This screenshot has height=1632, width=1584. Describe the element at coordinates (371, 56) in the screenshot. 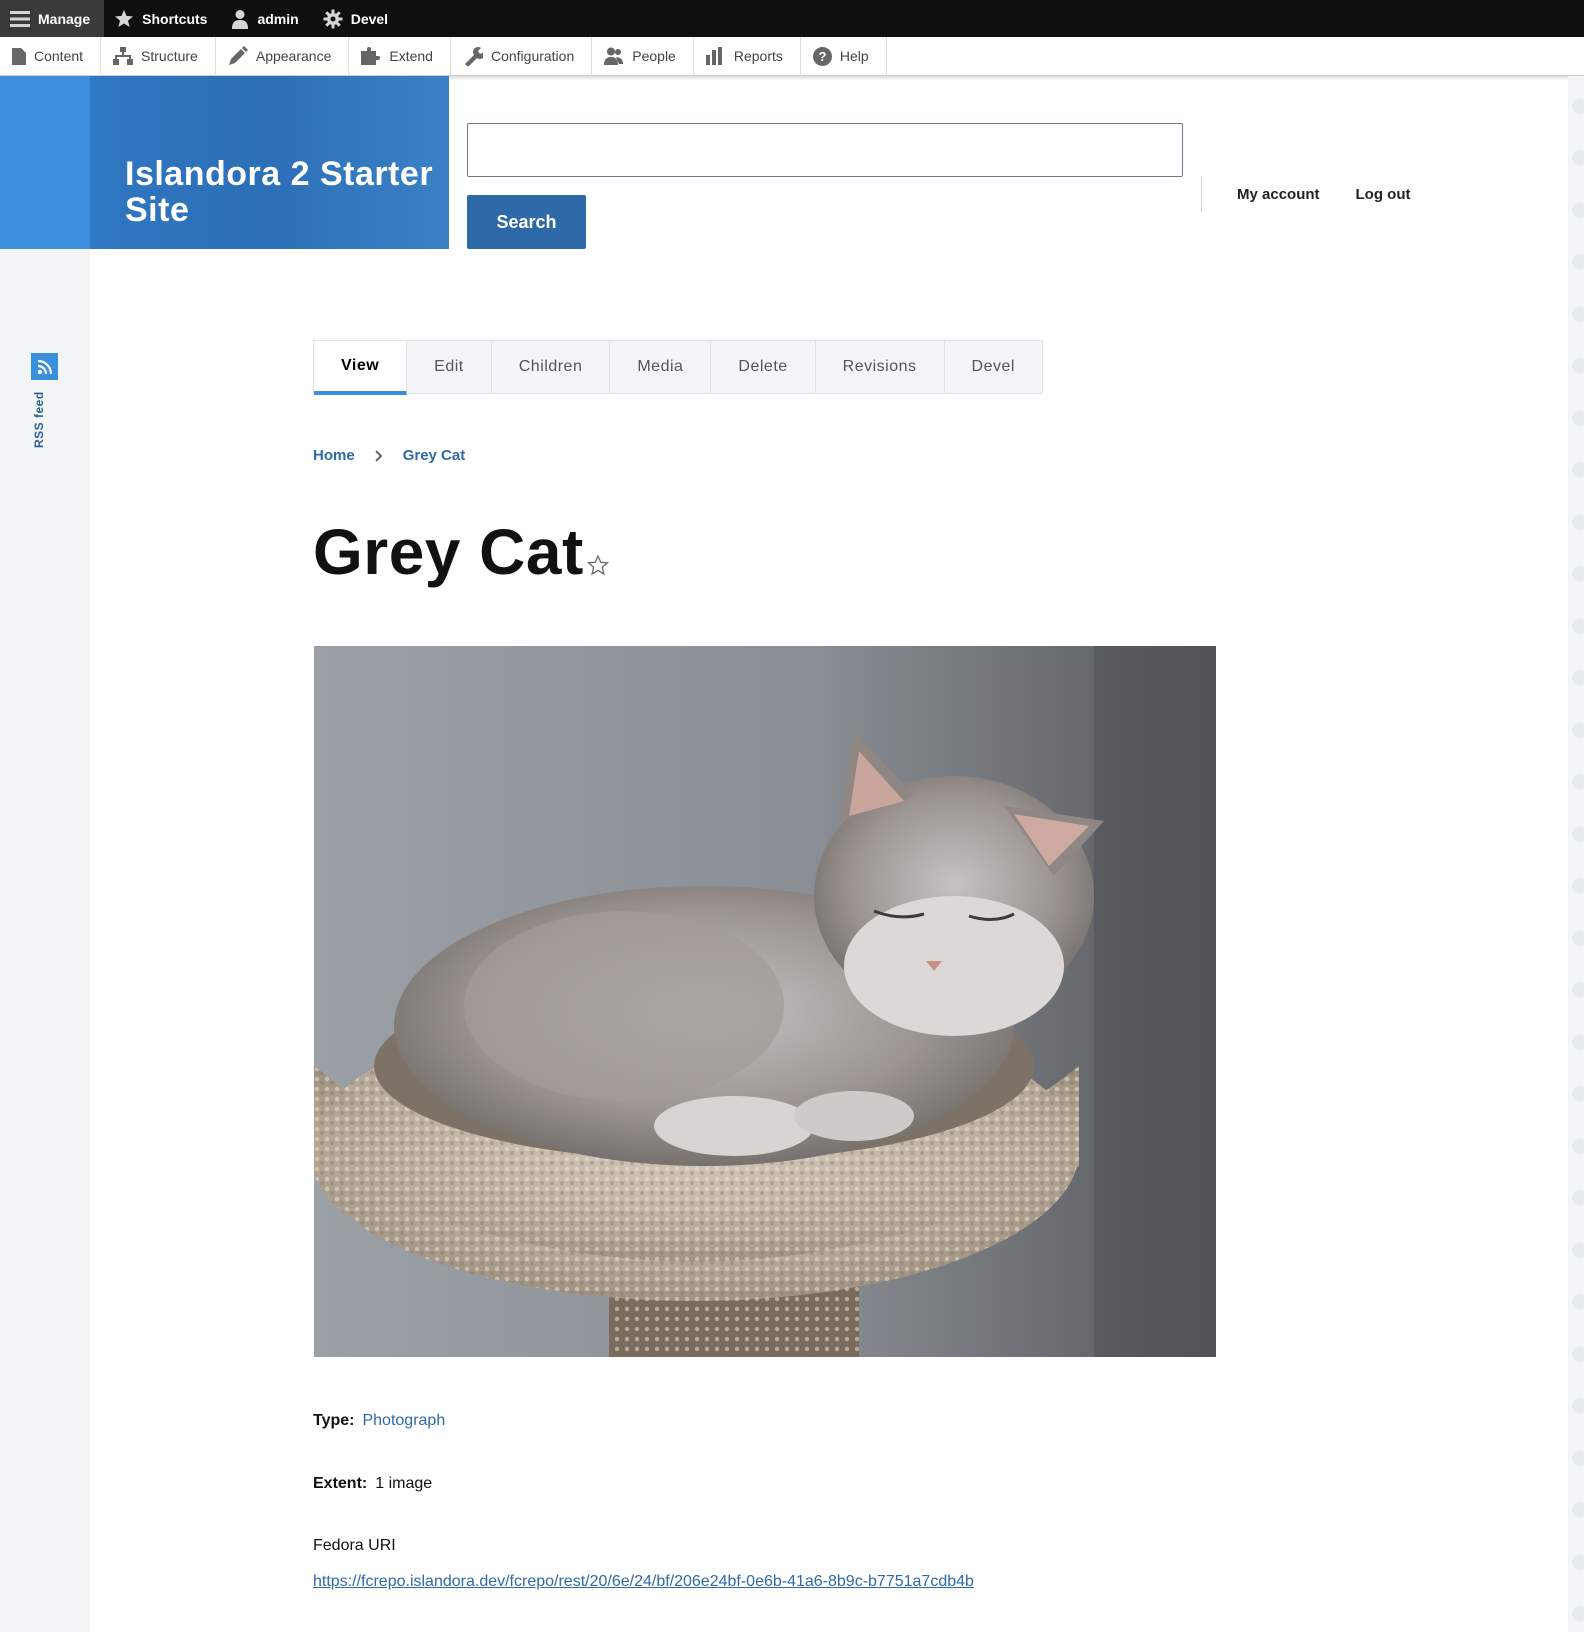

I see `puzzle-icon` at that location.